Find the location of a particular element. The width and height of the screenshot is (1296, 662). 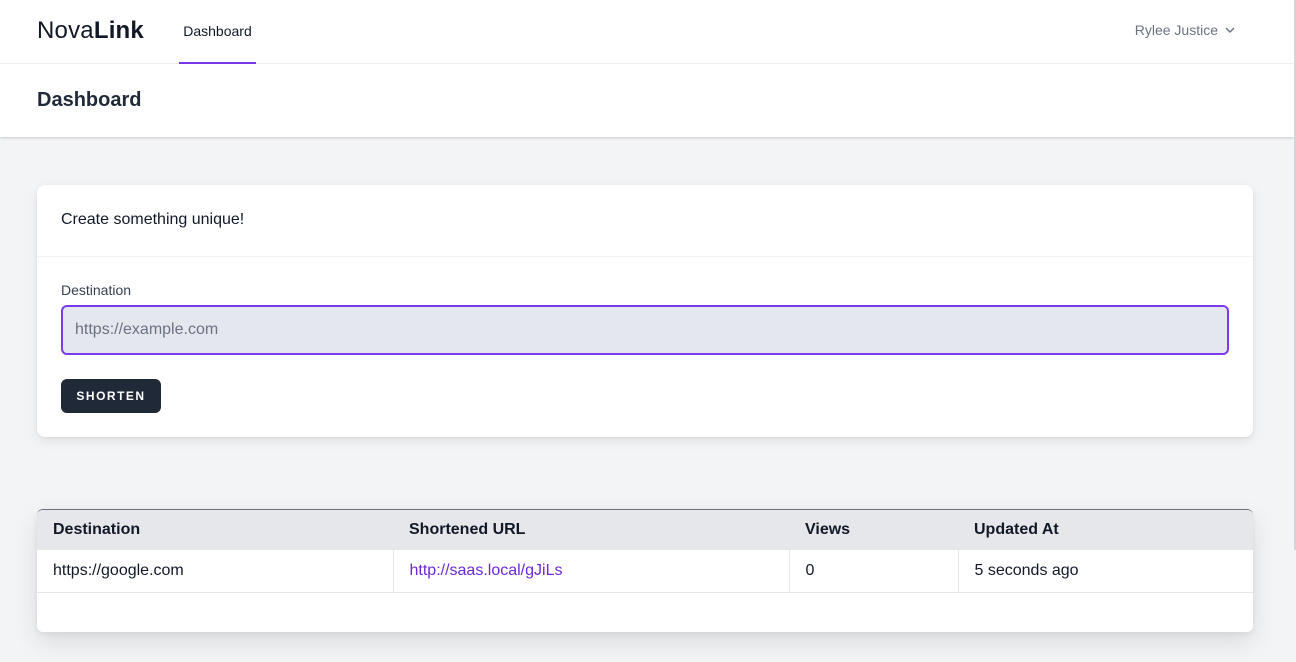

page-header: Dashboard is located at coordinates (647, 100).